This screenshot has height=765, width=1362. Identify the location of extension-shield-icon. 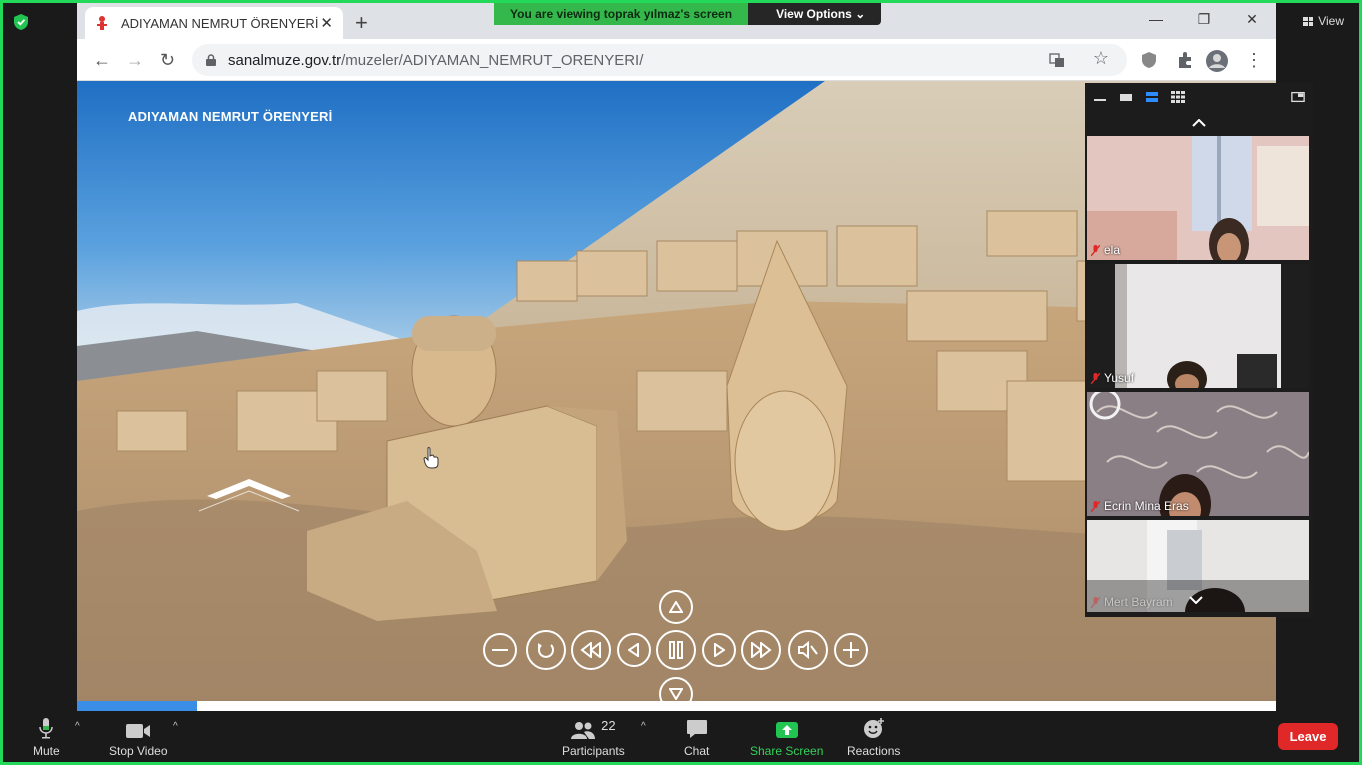
(1149, 60).